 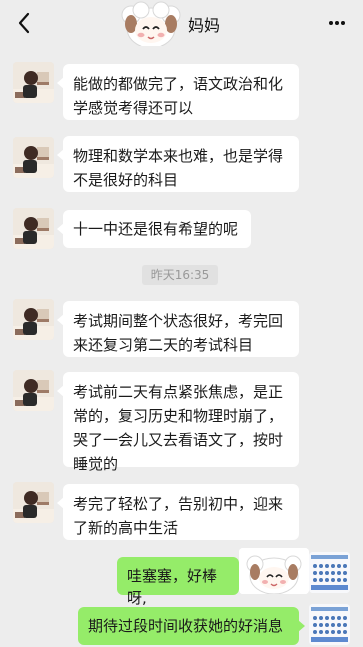 What do you see at coordinates (180, 275) in the screenshot?
I see `timestamp: 昨天16:35` at bounding box center [180, 275].